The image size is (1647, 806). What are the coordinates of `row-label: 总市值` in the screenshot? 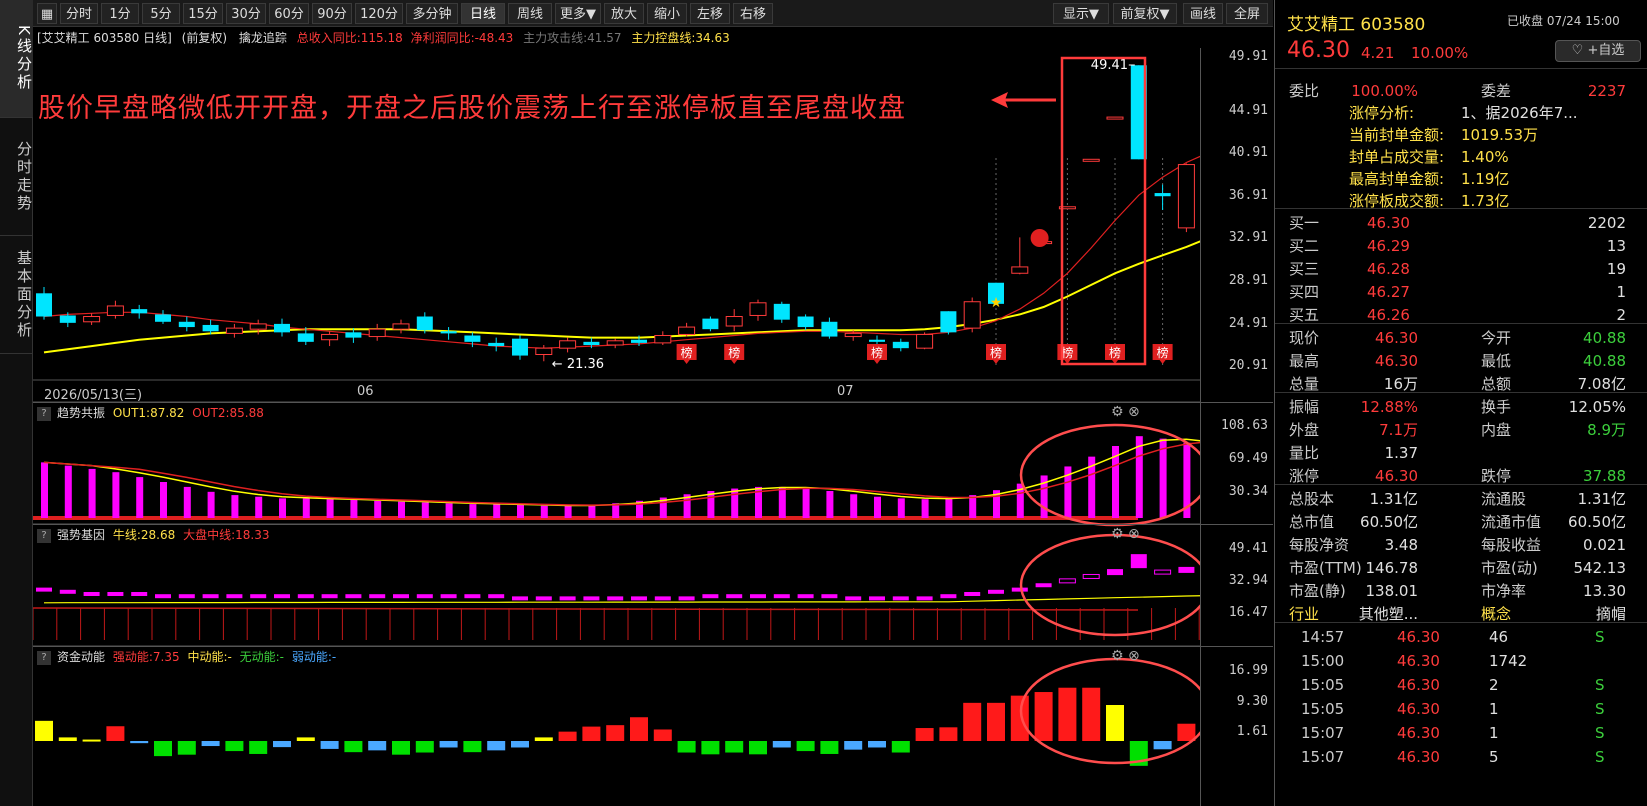 It's located at (1312, 522).